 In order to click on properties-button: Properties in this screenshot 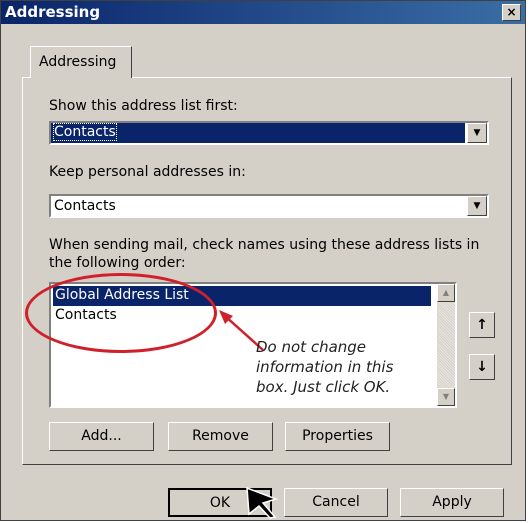, I will do `click(337, 436)`.